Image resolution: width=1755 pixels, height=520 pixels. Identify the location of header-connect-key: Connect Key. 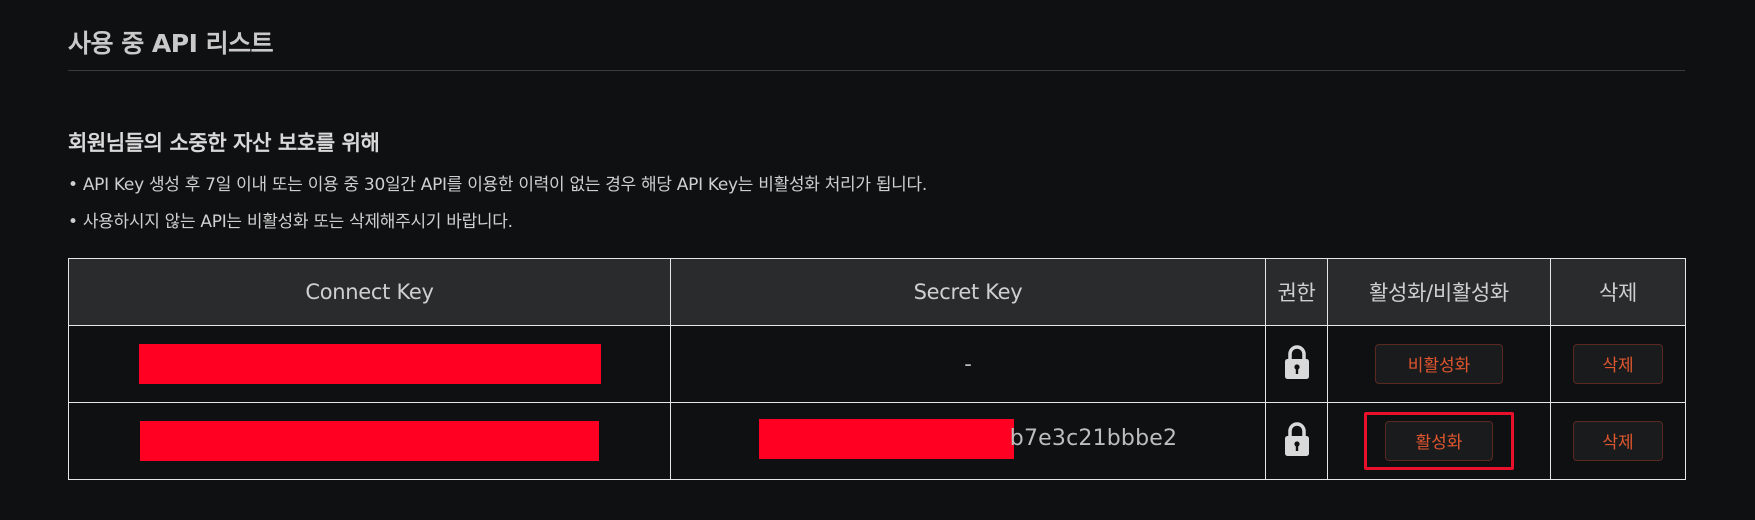
(369, 292).